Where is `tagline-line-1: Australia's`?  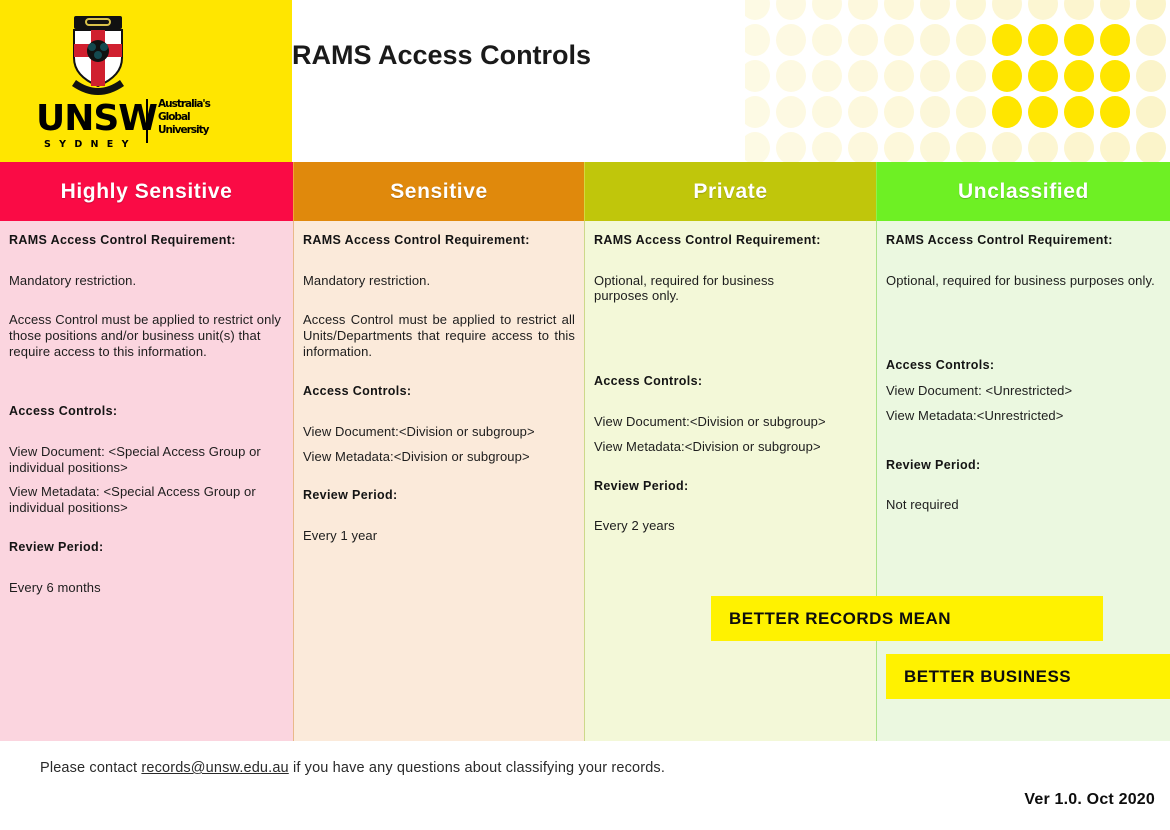
tagline-line-1: Australia's is located at coordinates (184, 104).